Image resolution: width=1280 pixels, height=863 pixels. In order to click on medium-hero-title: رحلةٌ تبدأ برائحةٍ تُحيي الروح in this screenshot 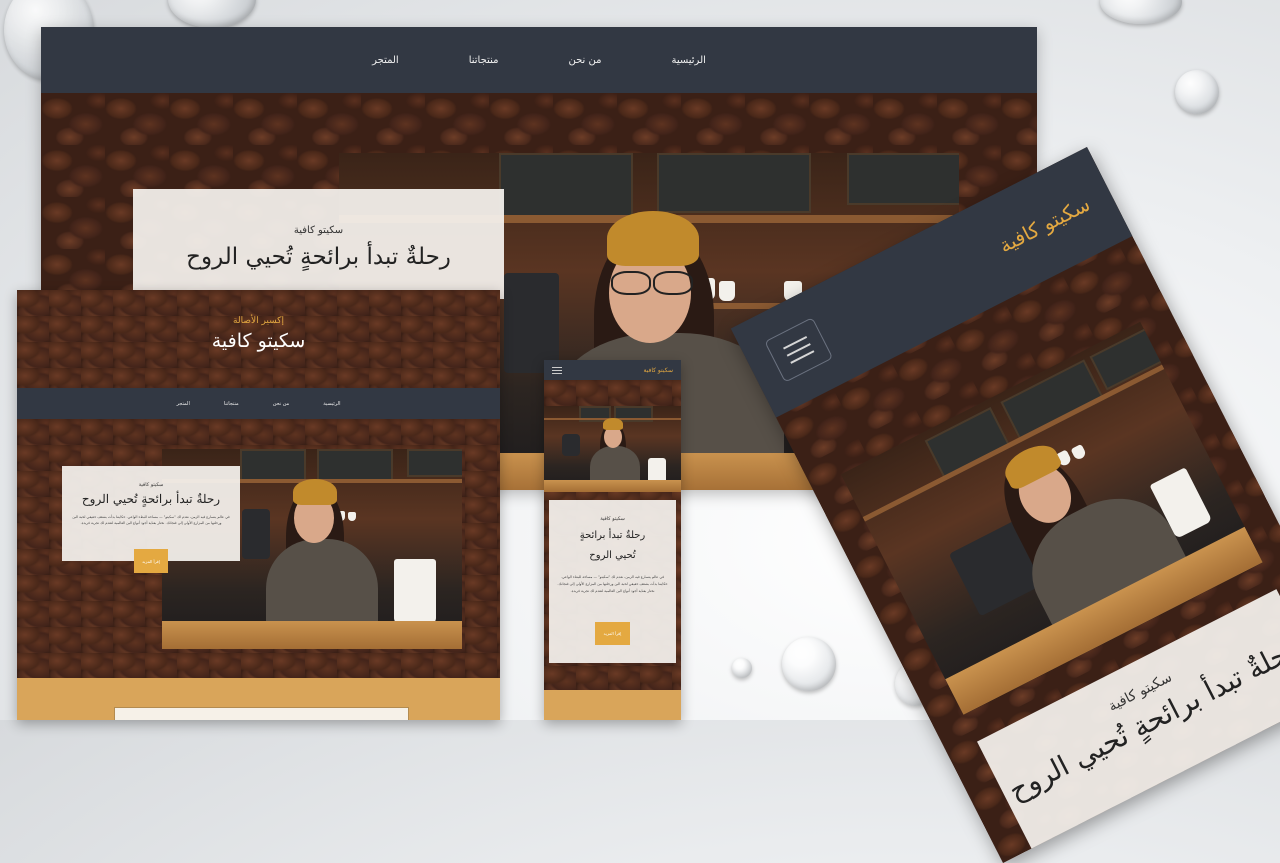, I will do `click(151, 499)`.